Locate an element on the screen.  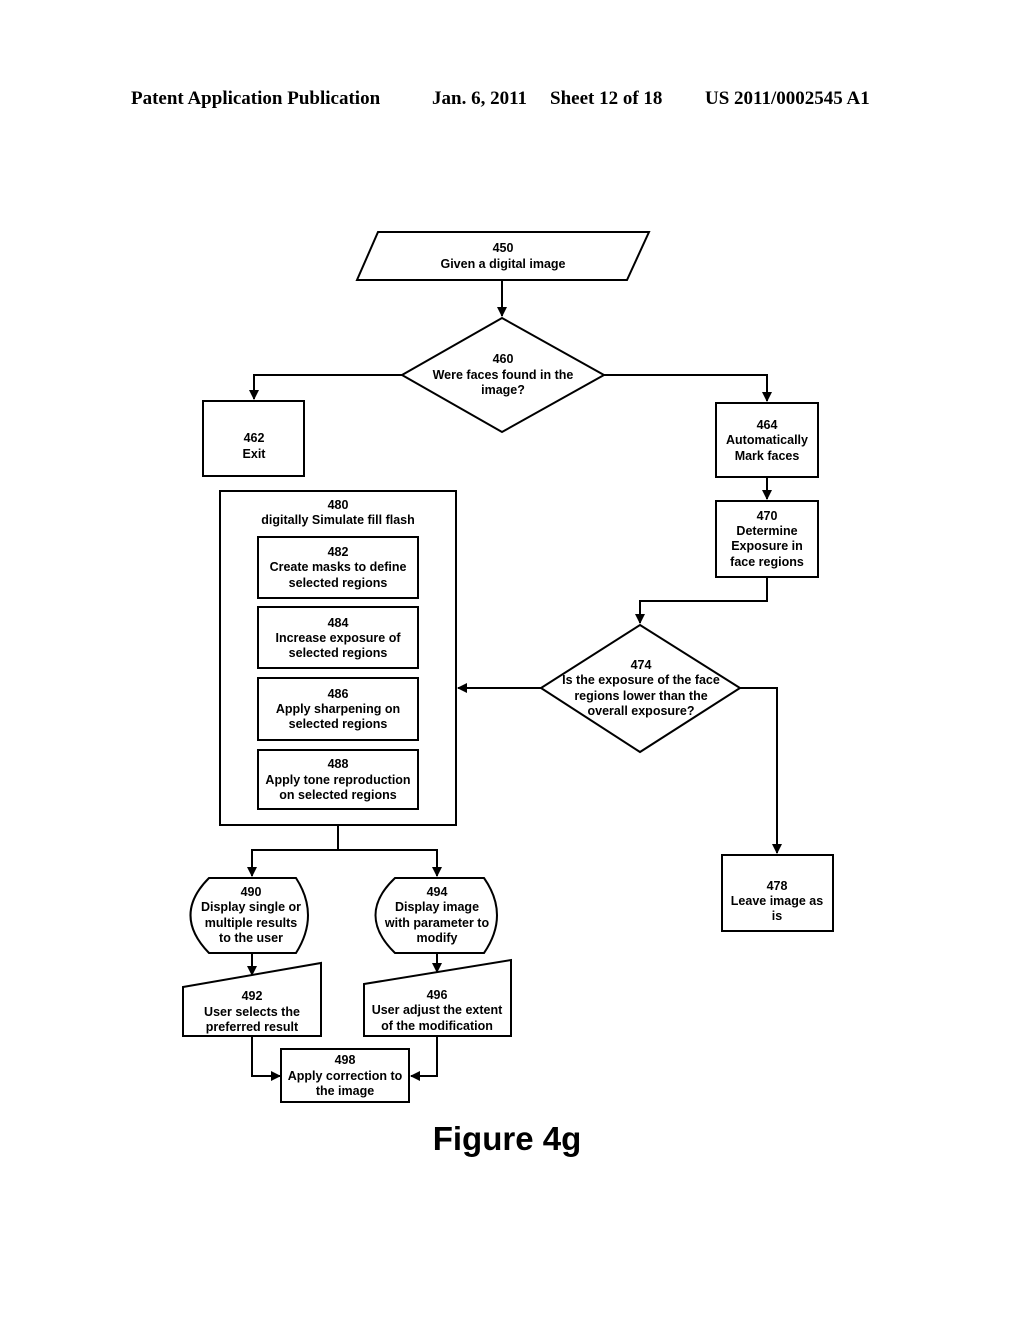
node-474-id: 474 is located at coordinates (641, 665).